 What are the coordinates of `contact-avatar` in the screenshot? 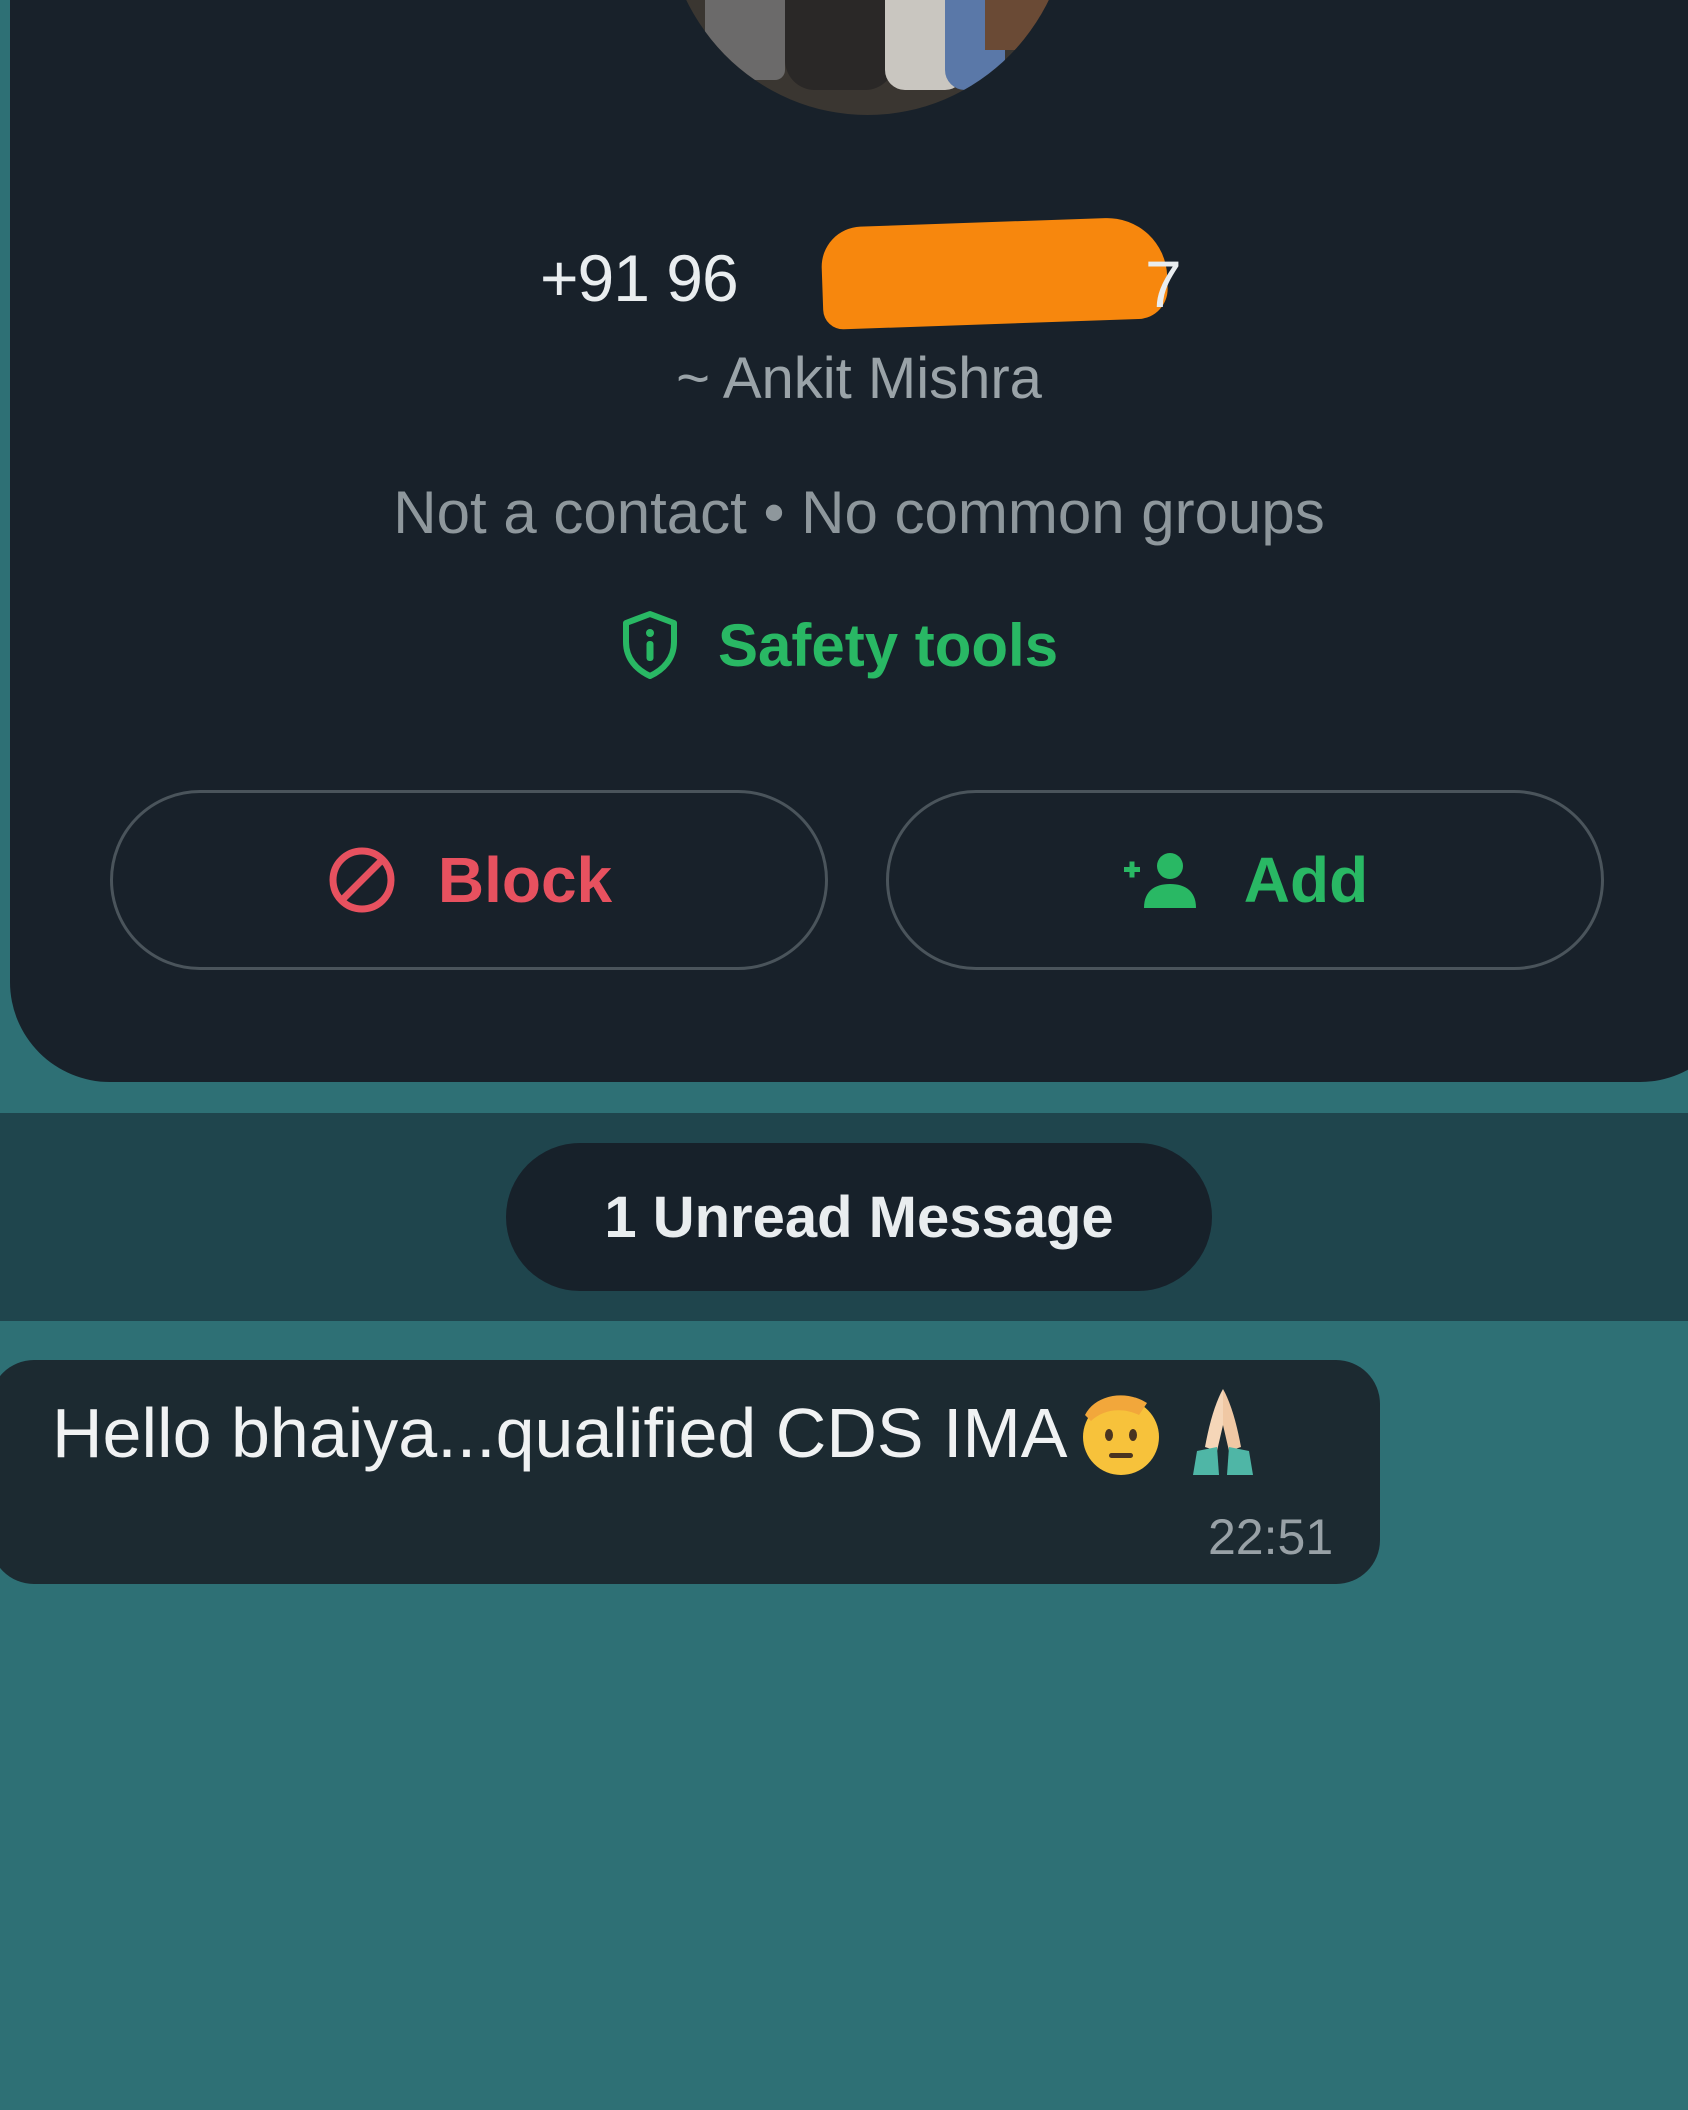 It's located at (867, 57).